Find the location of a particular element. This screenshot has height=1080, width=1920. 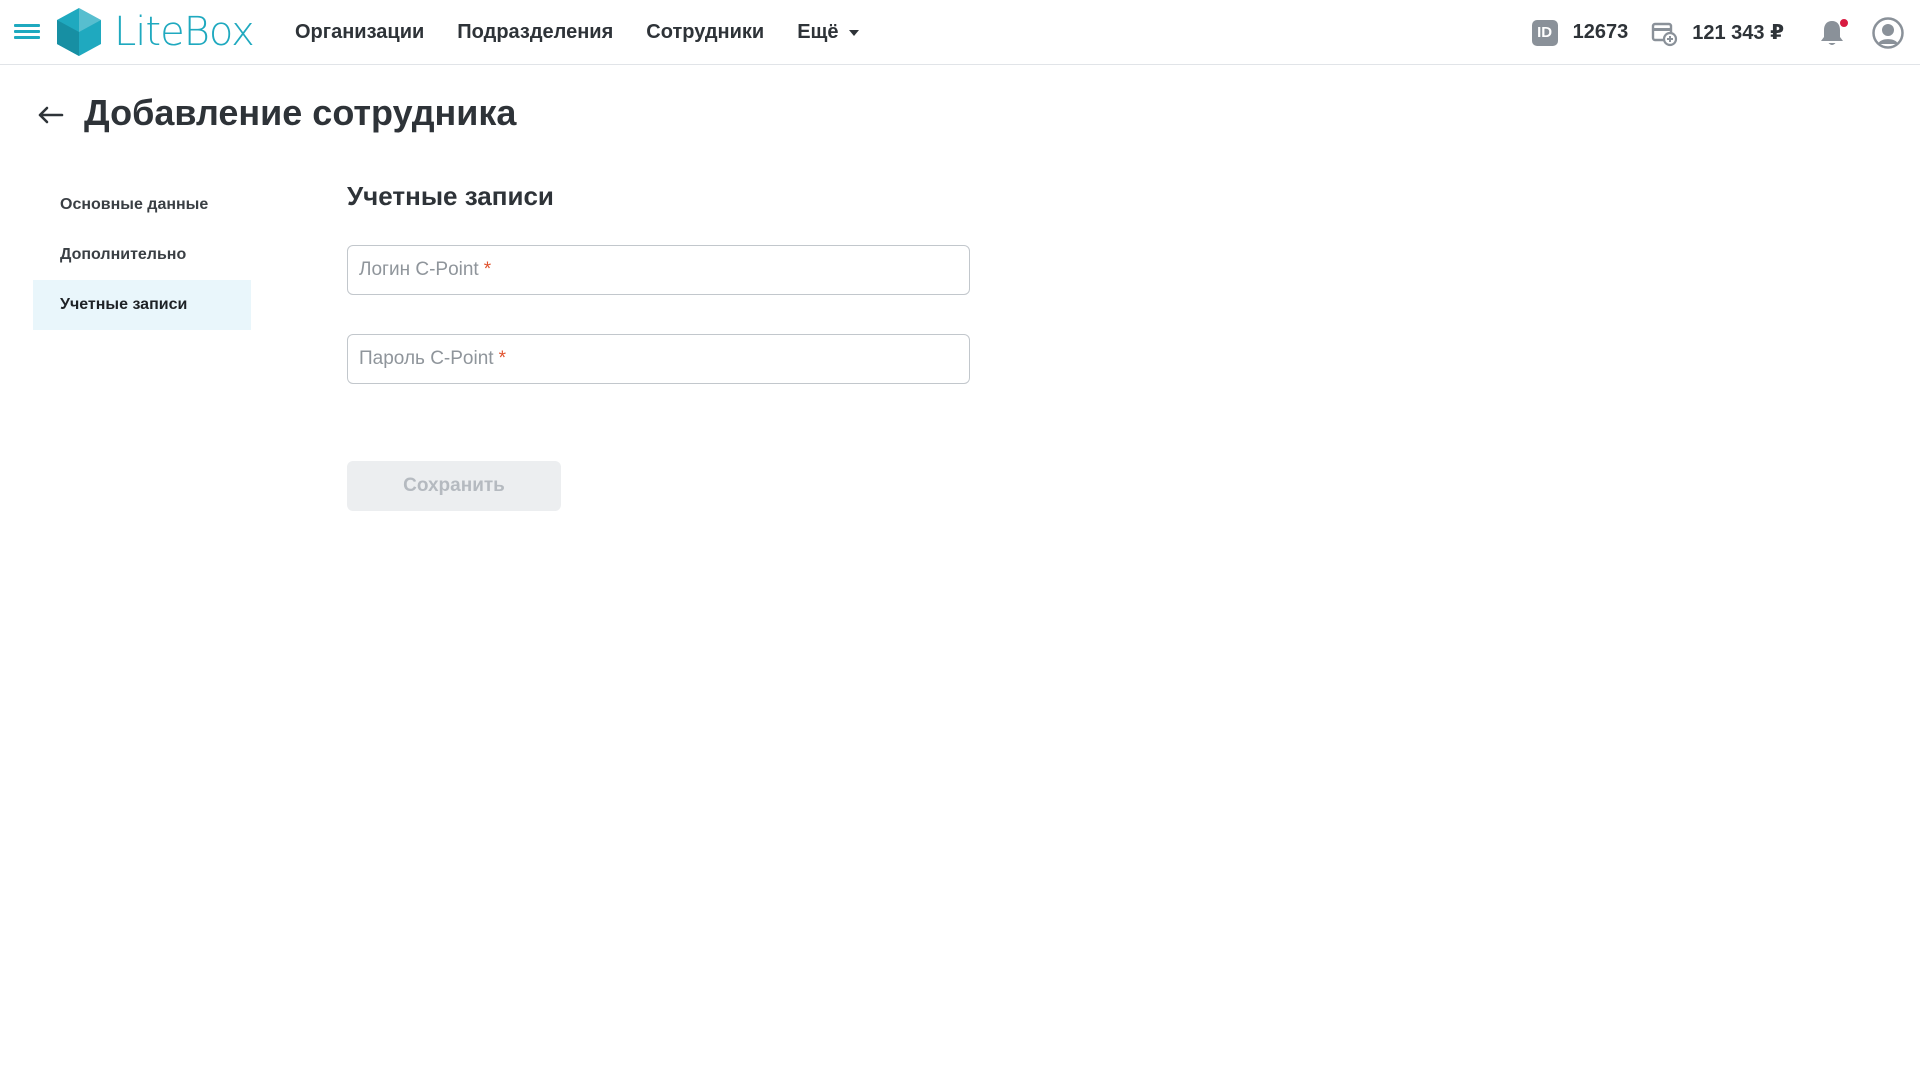

login-cpoint-input: Логин C-Point * is located at coordinates (658, 270).